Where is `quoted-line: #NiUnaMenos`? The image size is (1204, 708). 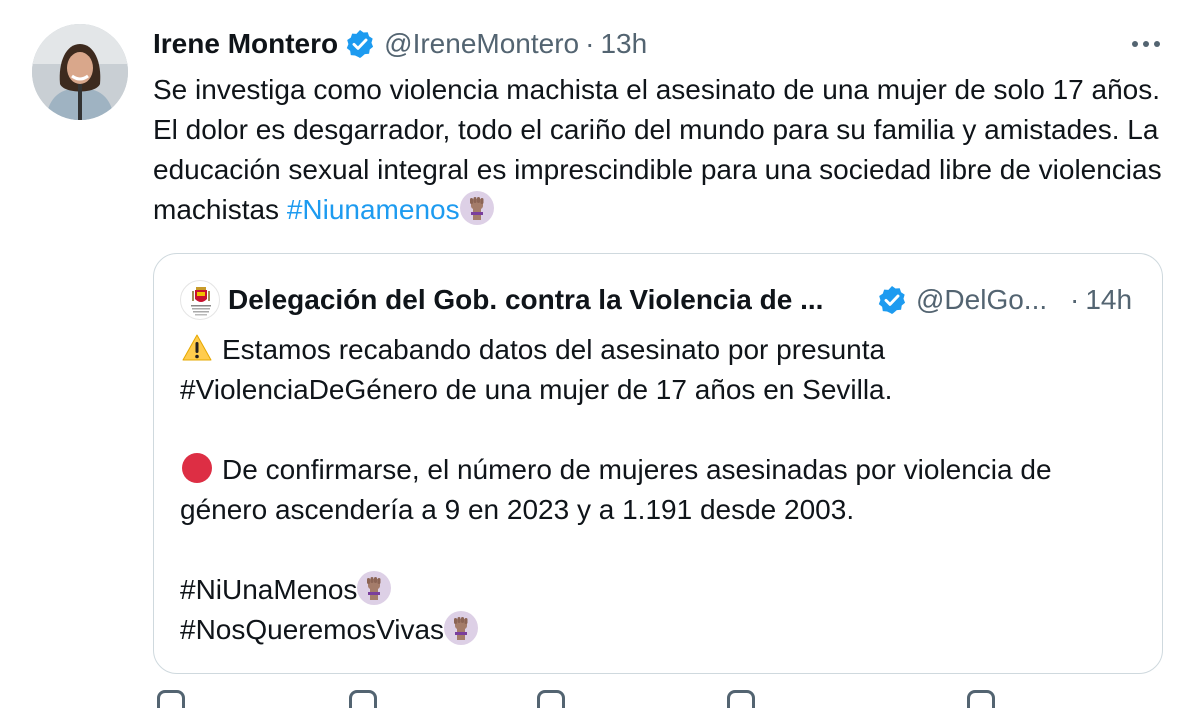 quoted-line: #NiUnaMenos is located at coordinates (665, 590).